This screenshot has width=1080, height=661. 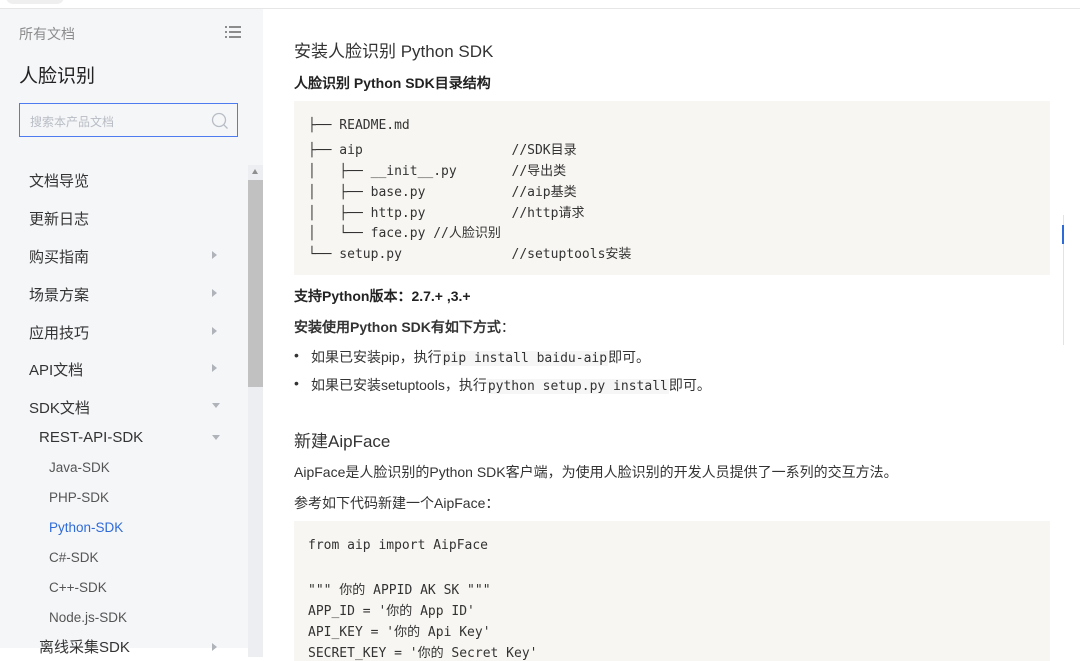 What do you see at coordinates (577, 386) in the screenshot?
I see `inline-code: python setup.py install` at bounding box center [577, 386].